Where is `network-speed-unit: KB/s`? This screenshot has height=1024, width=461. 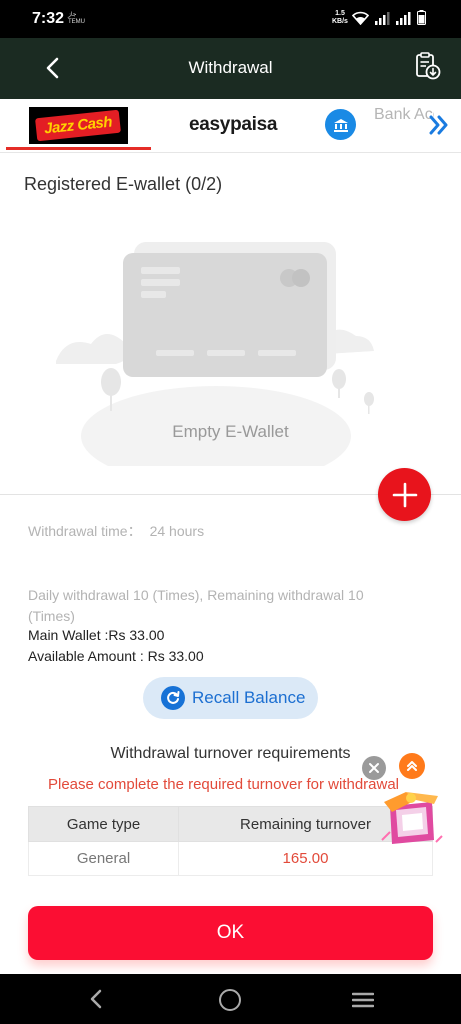 network-speed-unit: KB/s is located at coordinates (340, 21).